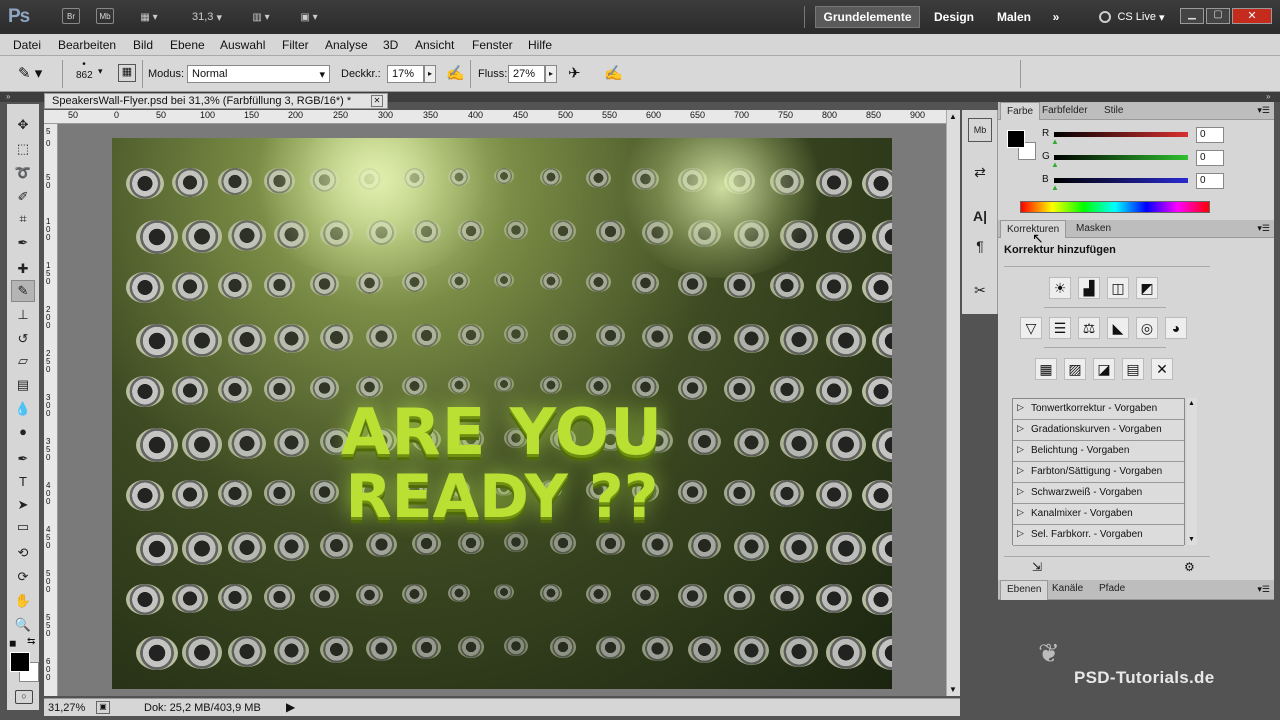  What do you see at coordinates (1060, 288) in the screenshot?
I see `brightness-contrast-icon: ☀` at bounding box center [1060, 288].